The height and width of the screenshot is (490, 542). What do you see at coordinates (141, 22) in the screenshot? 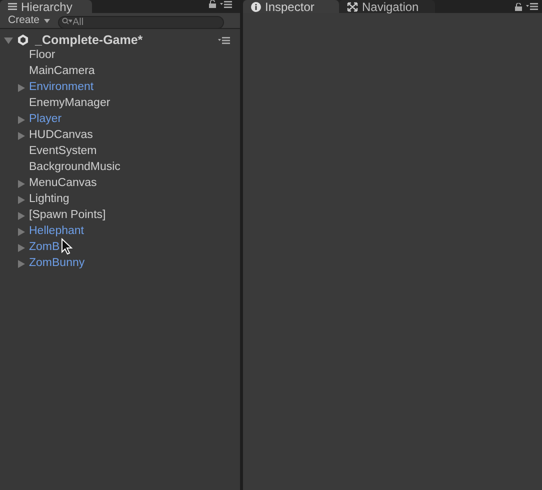
I see `search-field: All` at bounding box center [141, 22].